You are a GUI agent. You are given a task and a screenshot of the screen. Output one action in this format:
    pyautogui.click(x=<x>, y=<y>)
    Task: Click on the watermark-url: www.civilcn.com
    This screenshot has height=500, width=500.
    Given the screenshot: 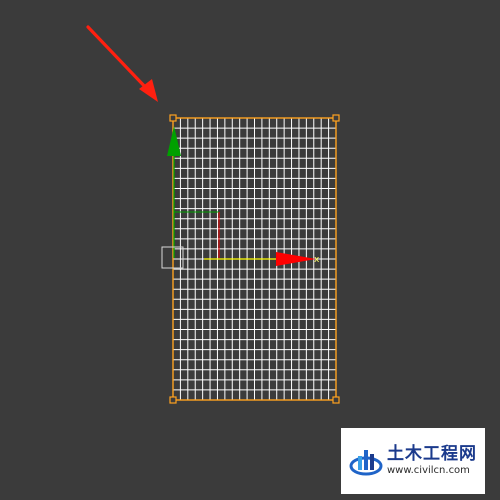 What is the action you would take?
    pyautogui.click(x=428, y=470)
    